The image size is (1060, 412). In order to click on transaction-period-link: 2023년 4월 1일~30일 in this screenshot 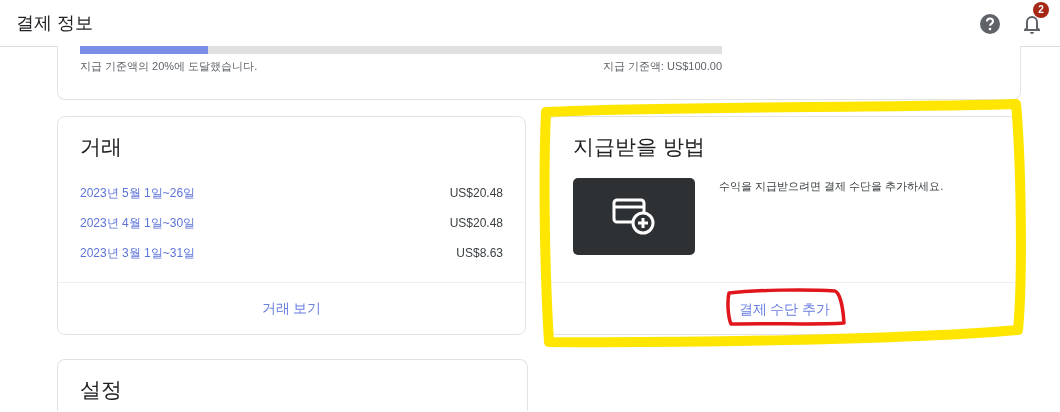, I will do `click(138, 223)`.